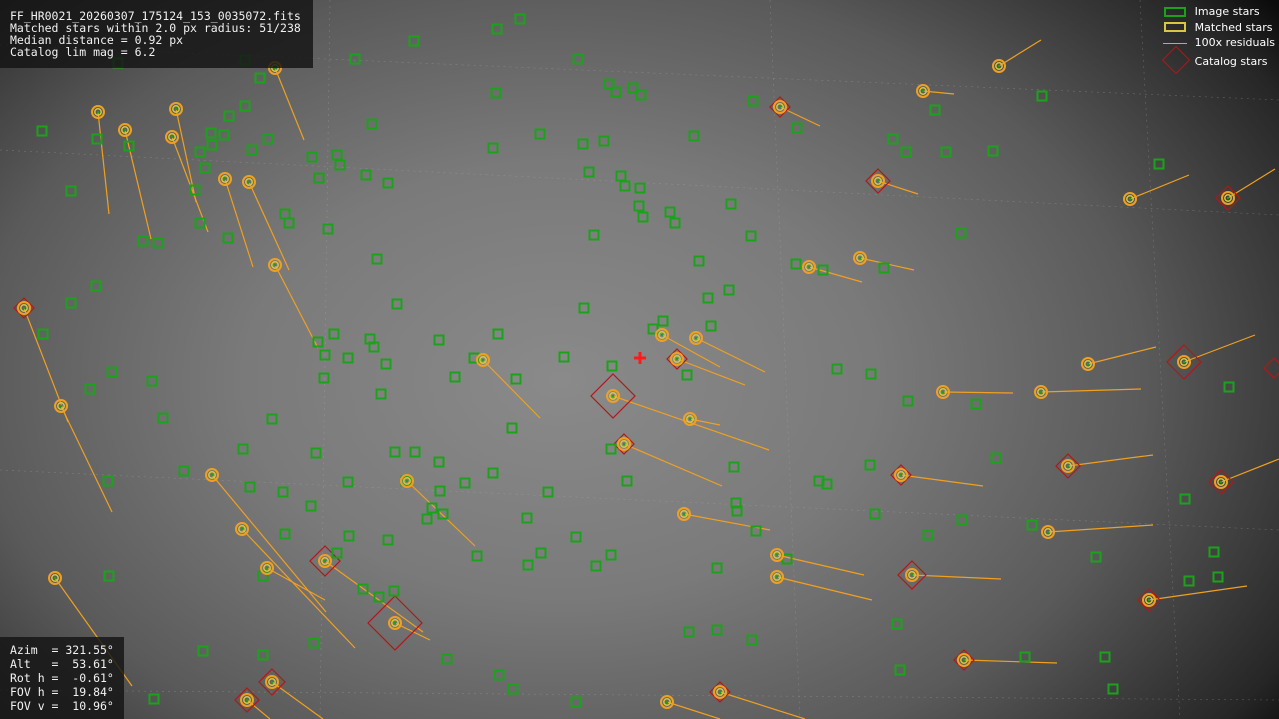 This screenshot has height=719, width=1279. I want to click on rotation-text: Rot h = -0.61°, so click(62, 678).